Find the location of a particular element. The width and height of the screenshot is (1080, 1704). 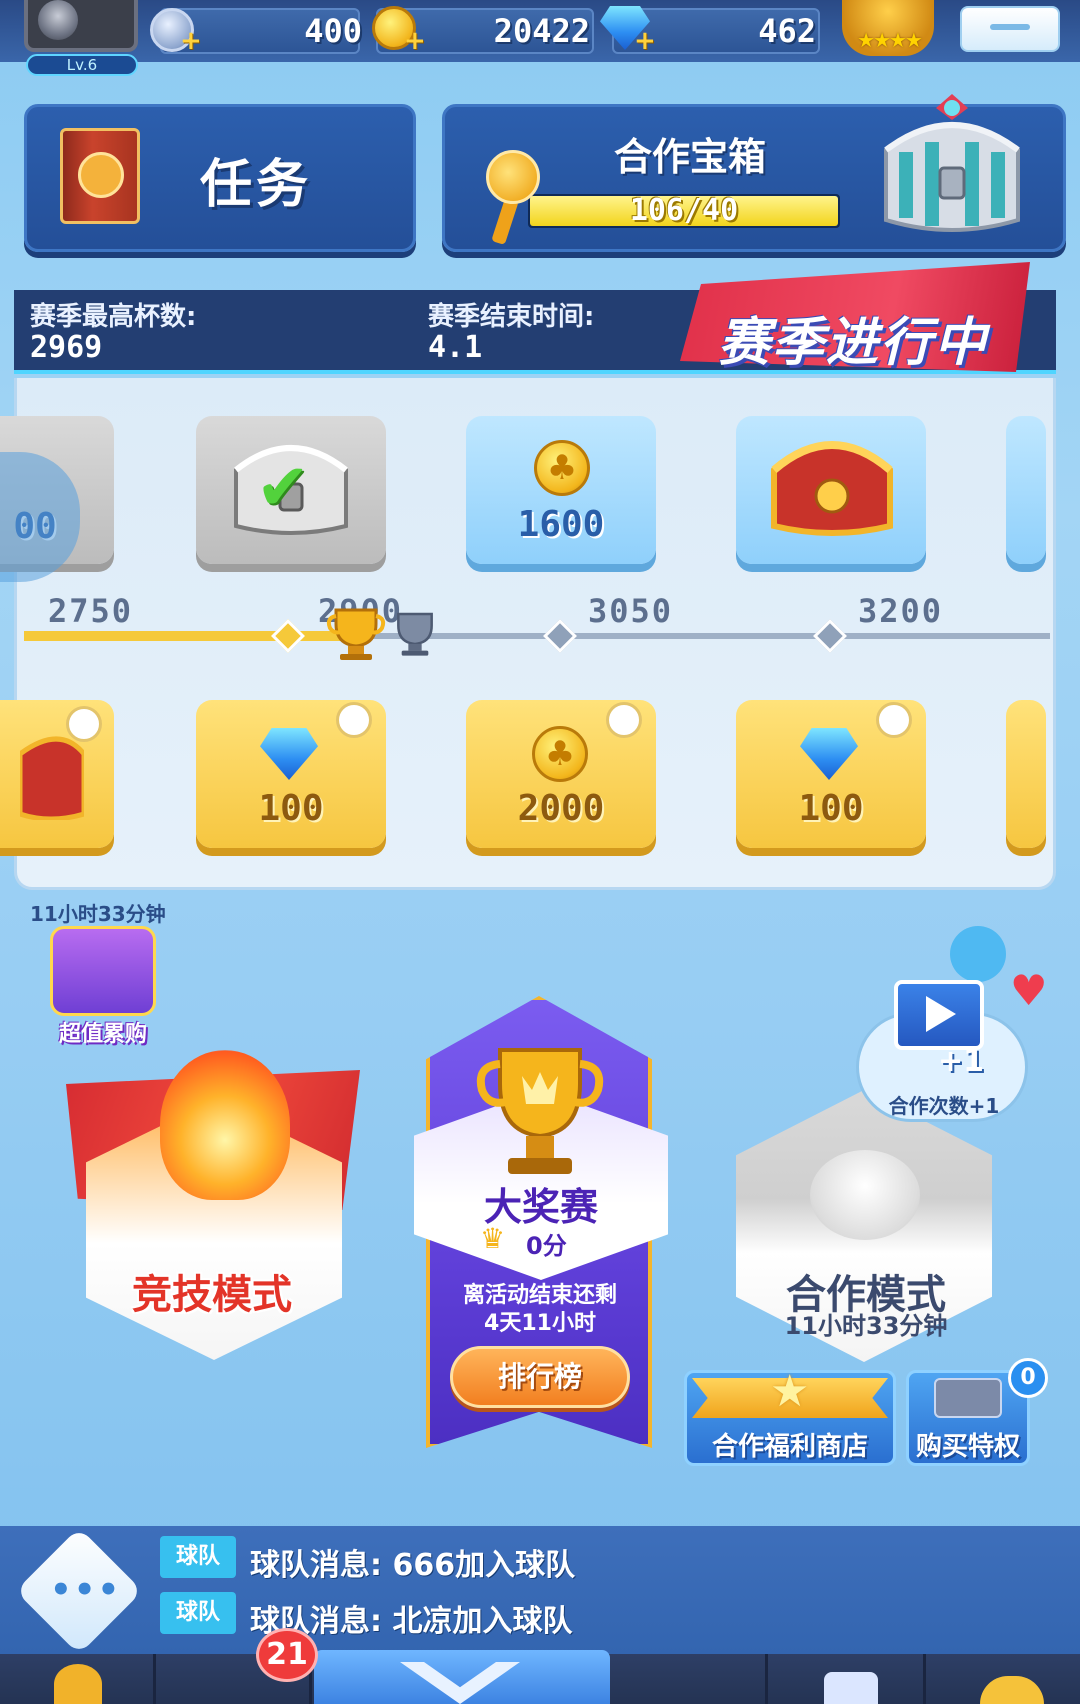

reward-card-top-2-value: 1600 is located at coordinates (561, 524).